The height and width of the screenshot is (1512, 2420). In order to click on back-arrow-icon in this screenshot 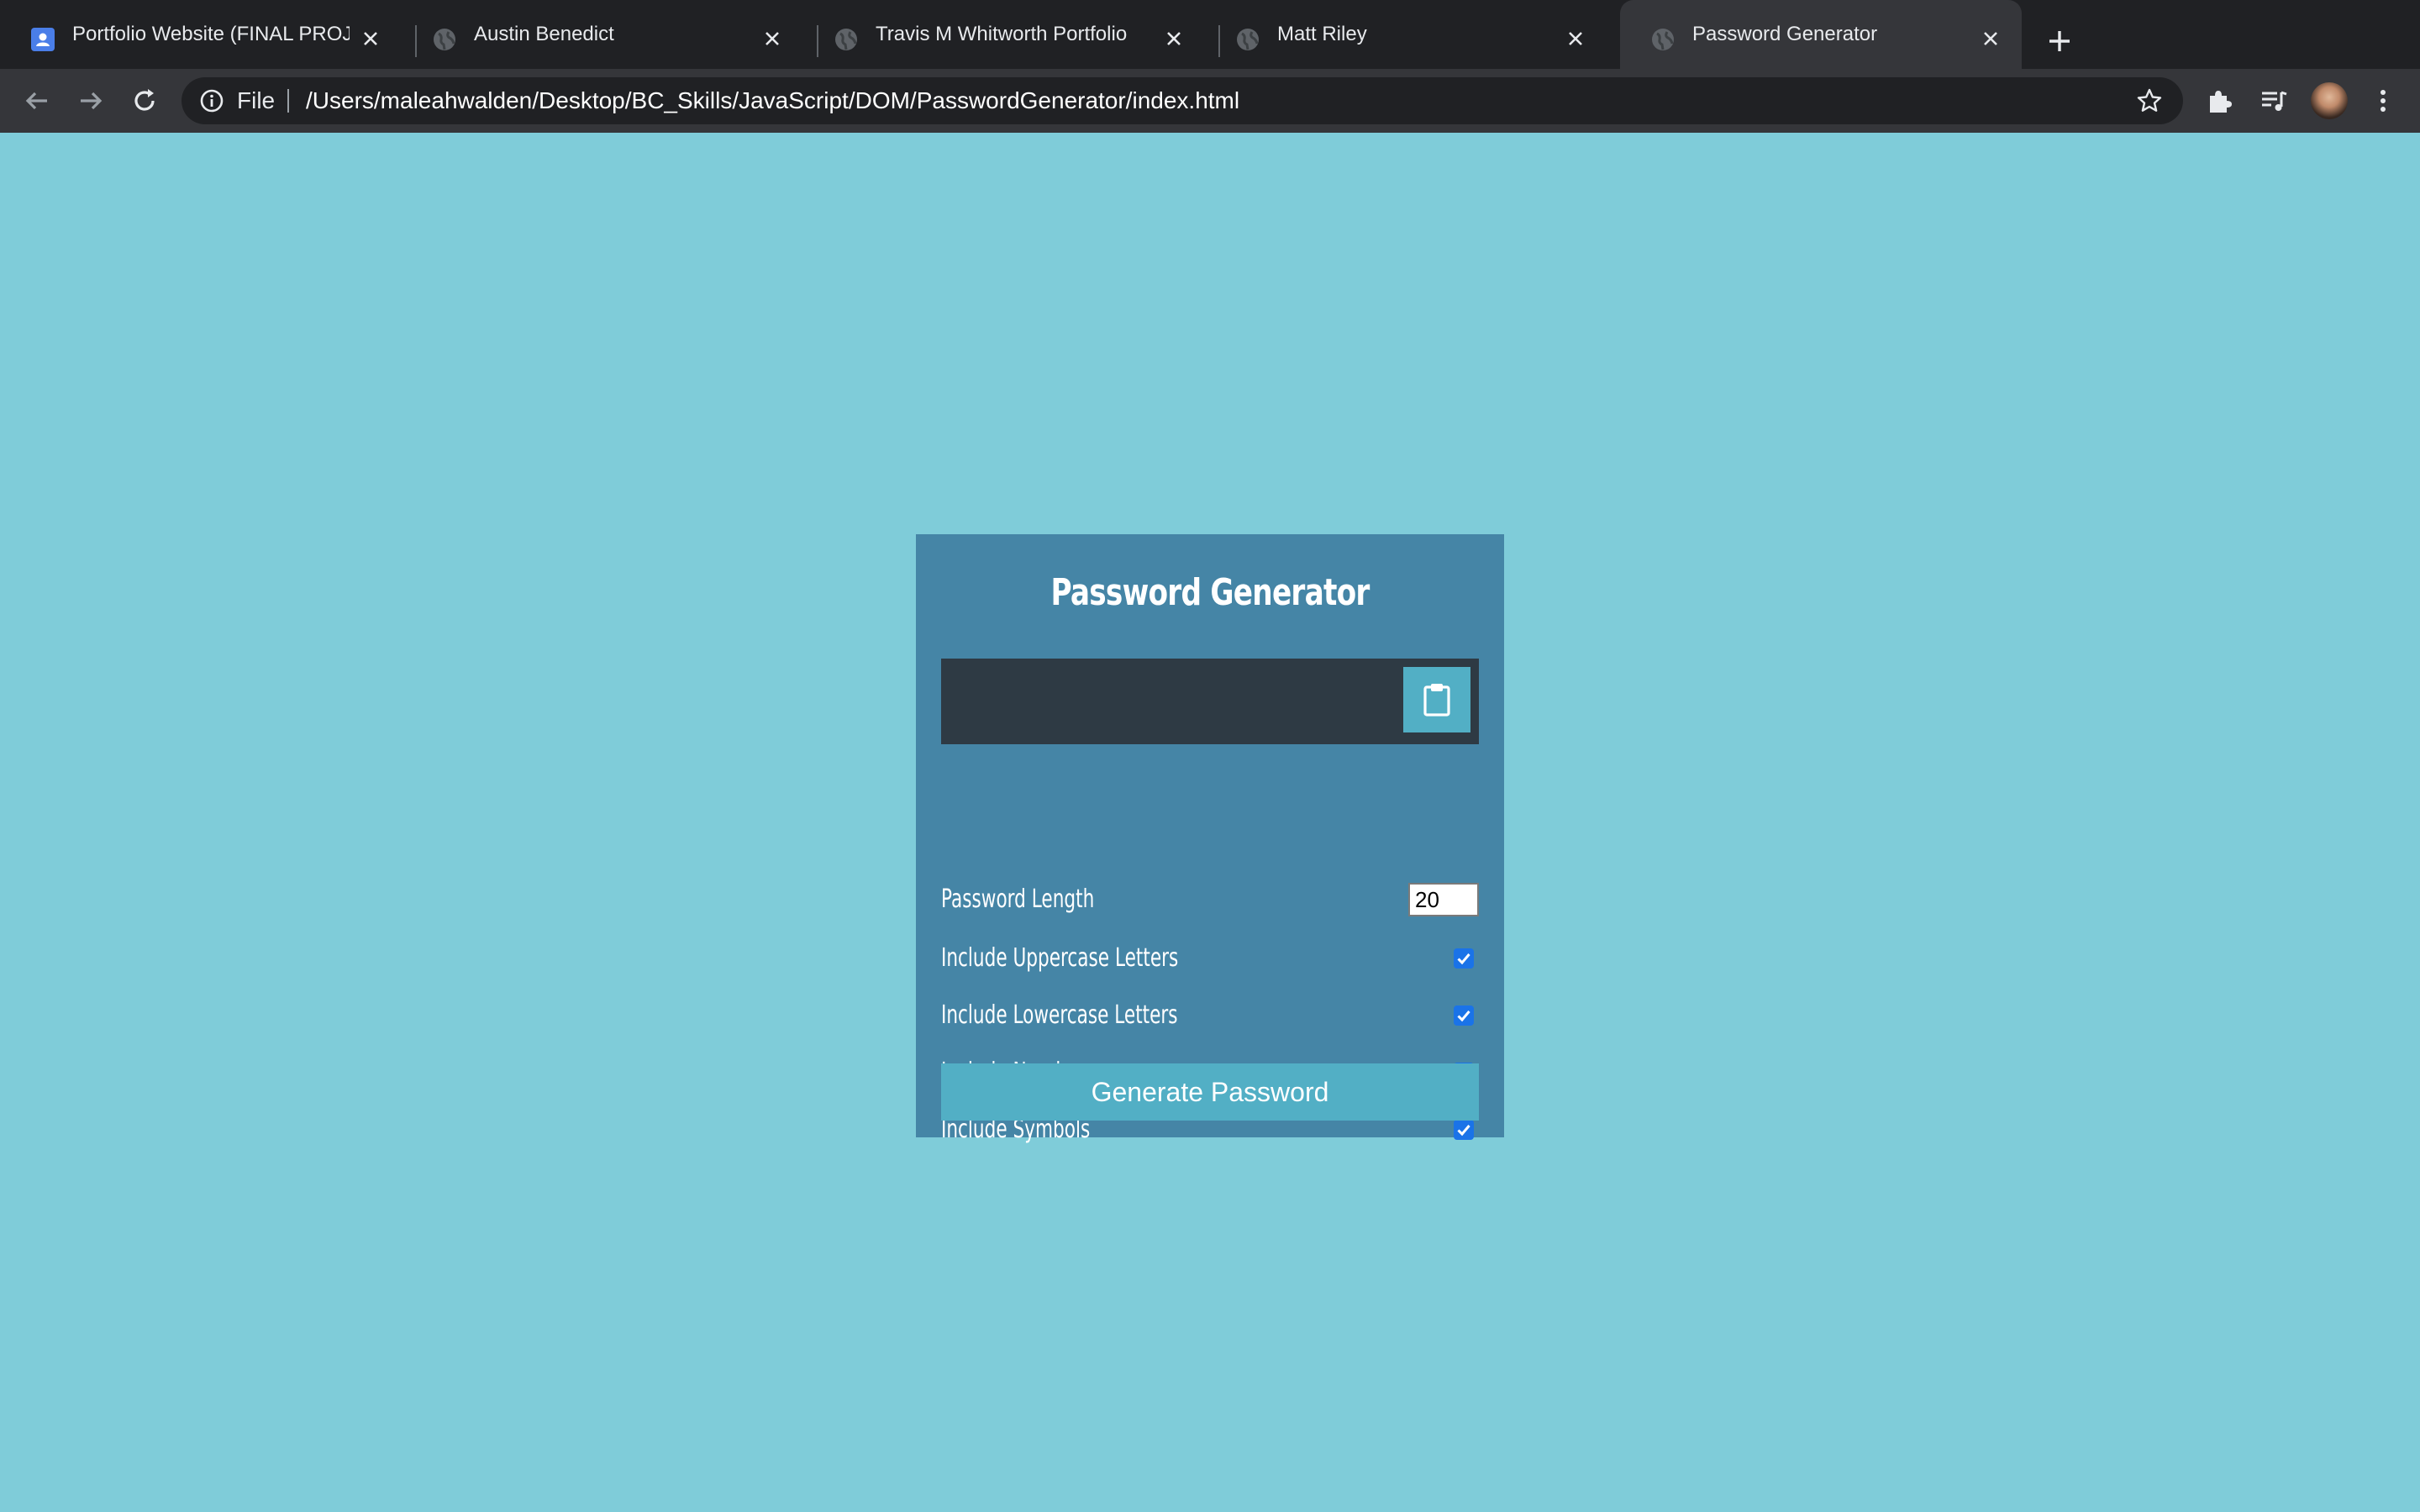, I will do `click(37, 101)`.